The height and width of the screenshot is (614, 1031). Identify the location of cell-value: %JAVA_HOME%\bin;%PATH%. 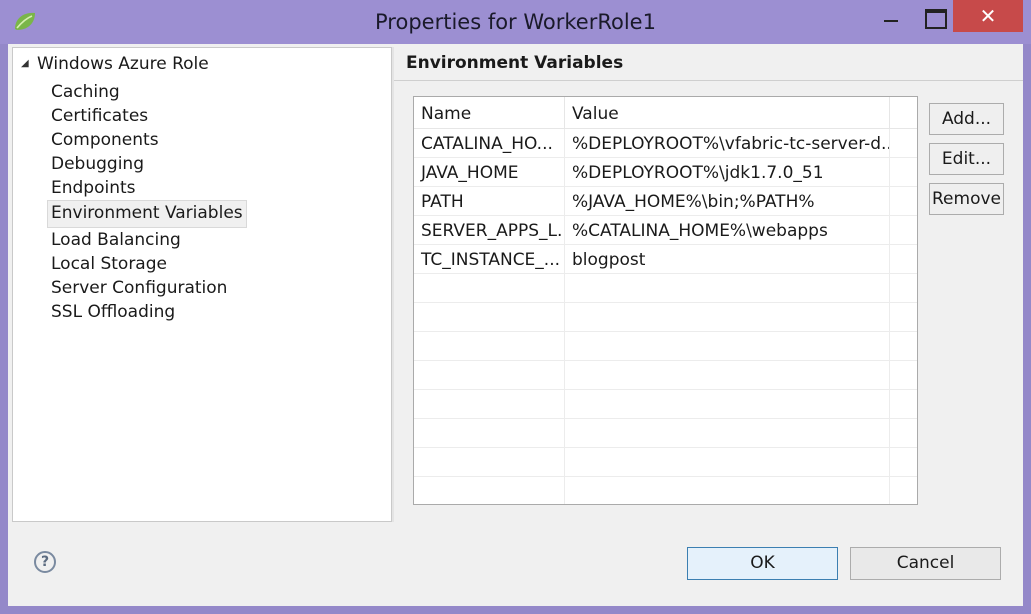
(727, 201).